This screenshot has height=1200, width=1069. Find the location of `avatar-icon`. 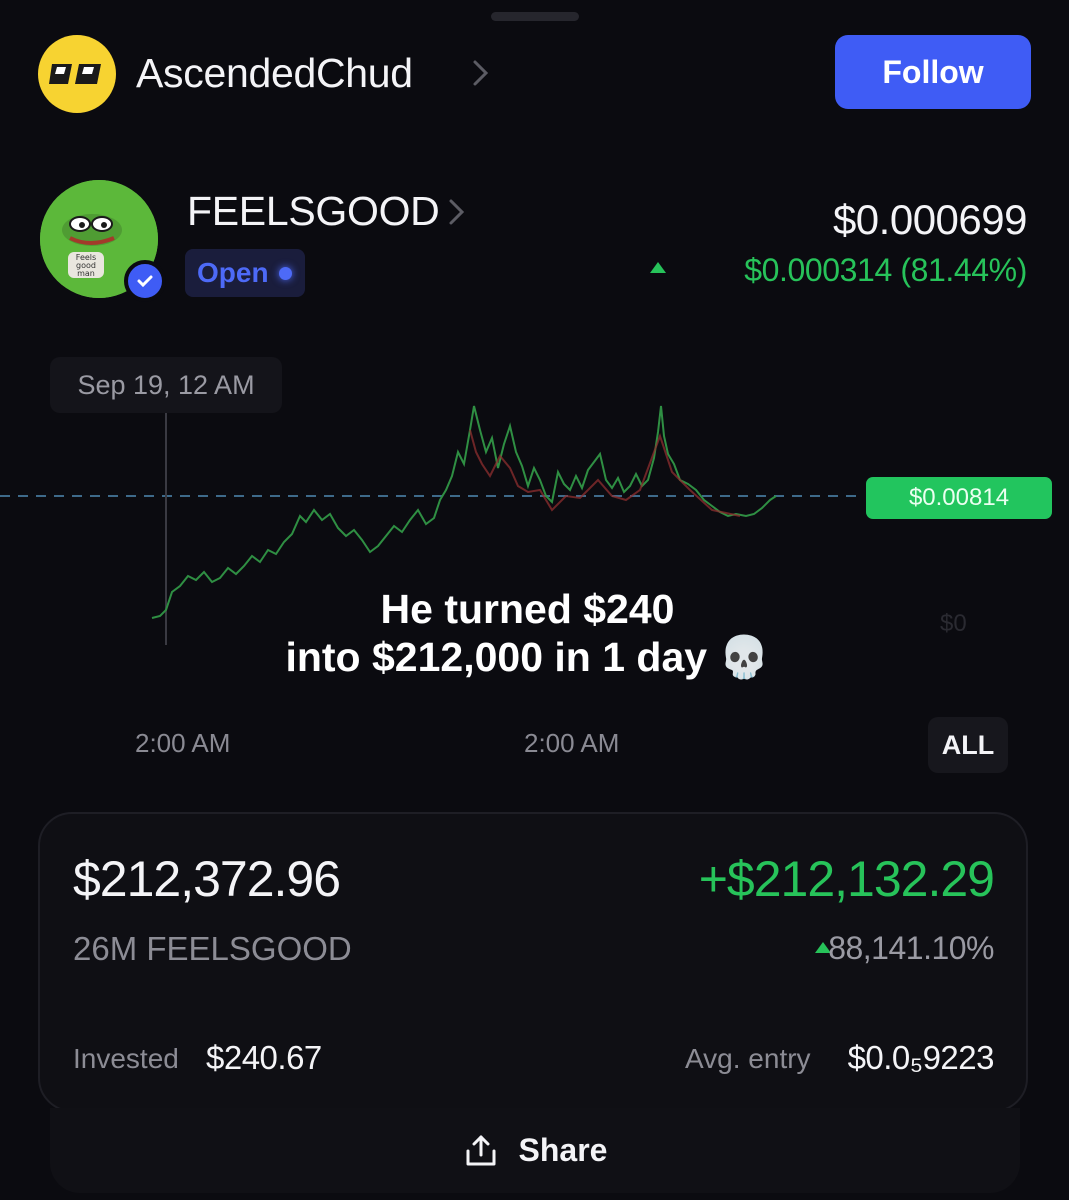

avatar-icon is located at coordinates (75, 74).